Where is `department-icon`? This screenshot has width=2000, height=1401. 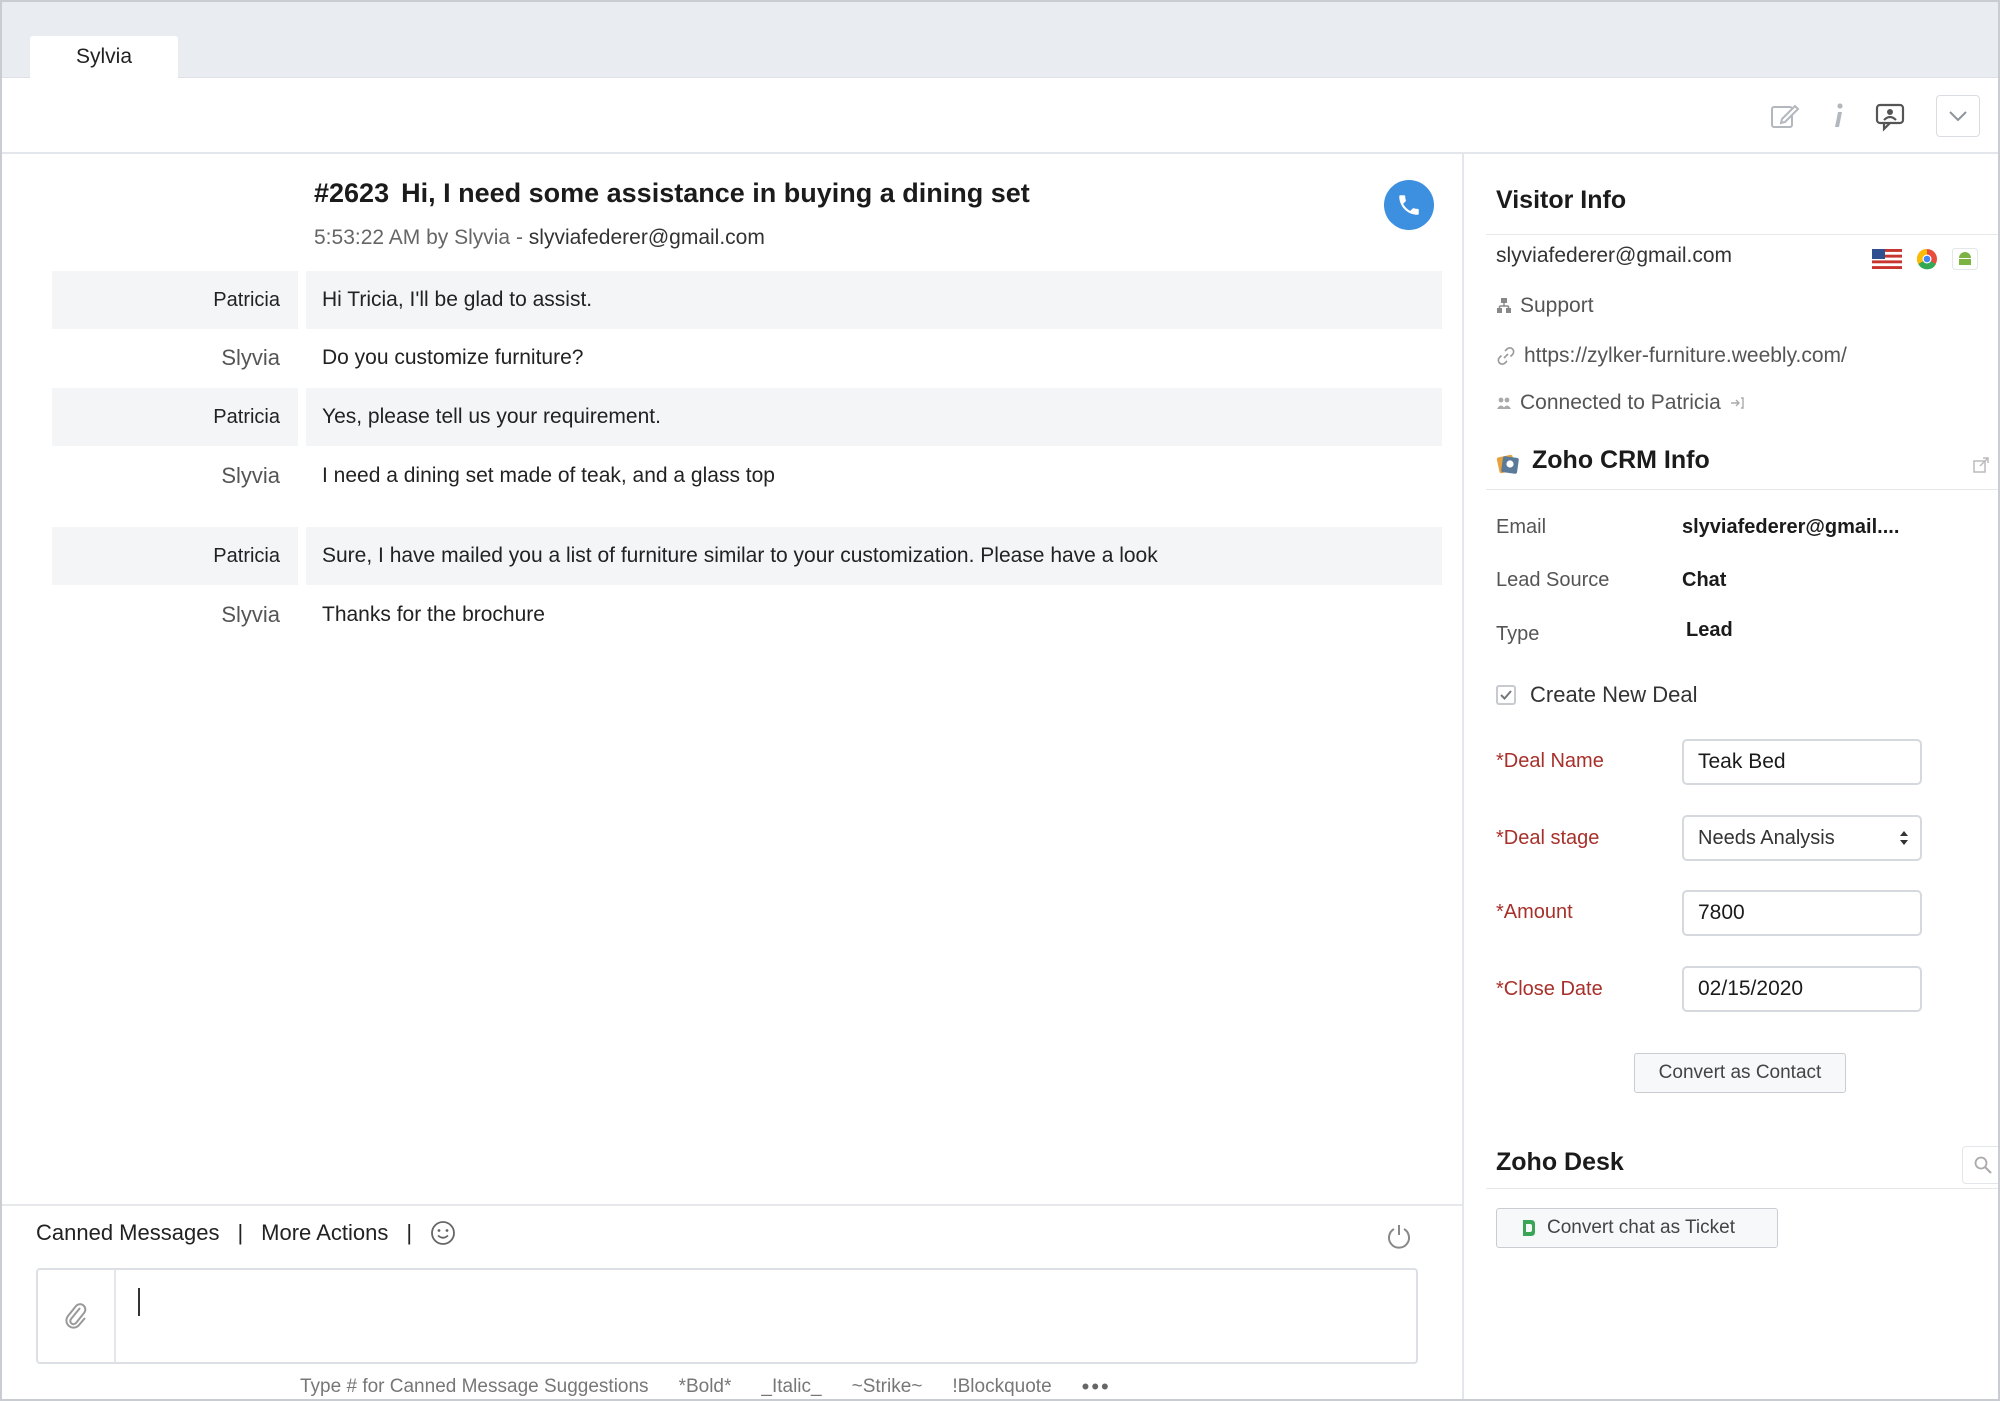 department-icon is located at coordinates (1504, 305).